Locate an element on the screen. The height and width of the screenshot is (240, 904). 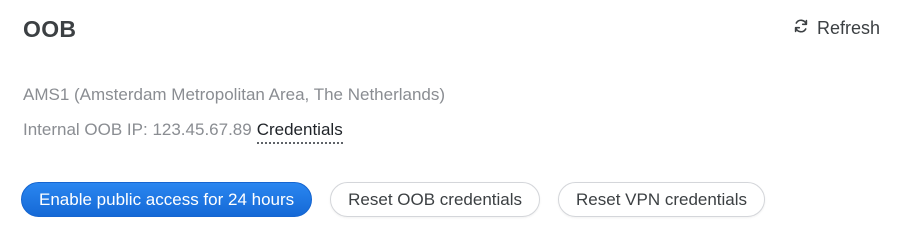
credentials-link: Credentials is located at coordinates (299, 132).